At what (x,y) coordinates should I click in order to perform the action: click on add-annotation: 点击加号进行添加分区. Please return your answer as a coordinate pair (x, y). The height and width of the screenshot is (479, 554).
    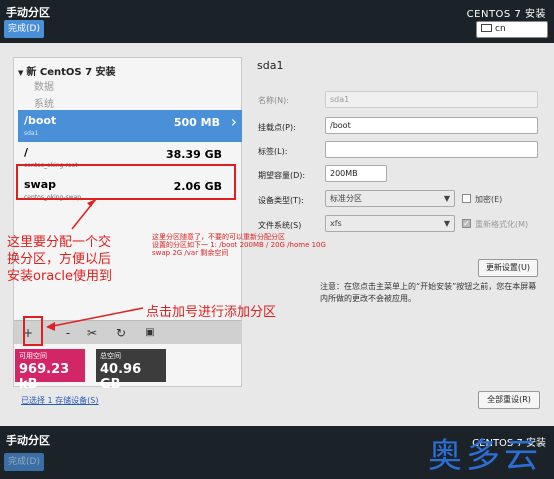
    Looking at the image, I should click on (211, 312).